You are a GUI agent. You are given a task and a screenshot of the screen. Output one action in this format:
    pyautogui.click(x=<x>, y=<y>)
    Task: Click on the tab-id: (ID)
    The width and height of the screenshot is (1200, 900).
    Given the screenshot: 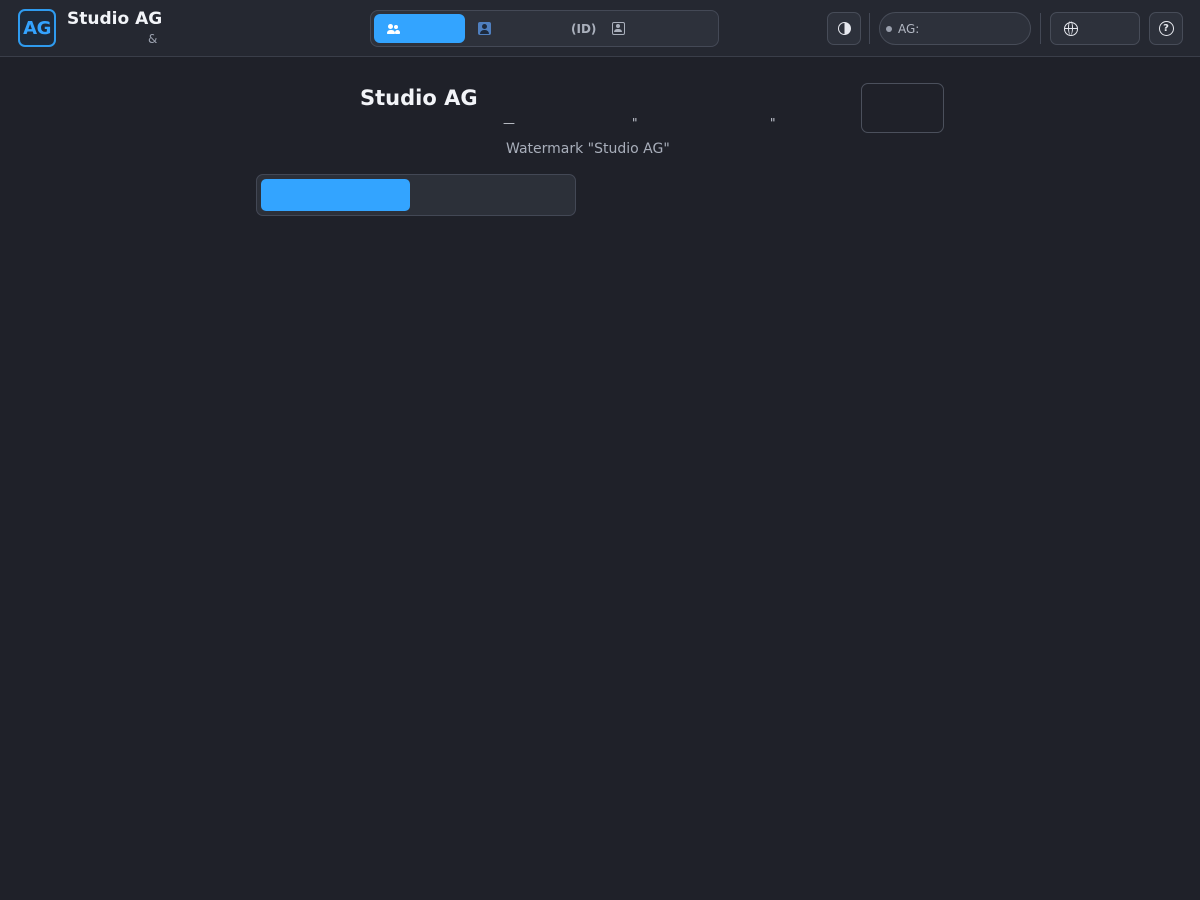 What is the action you would take?
    pyautogui.click(x=536, y=28)
    